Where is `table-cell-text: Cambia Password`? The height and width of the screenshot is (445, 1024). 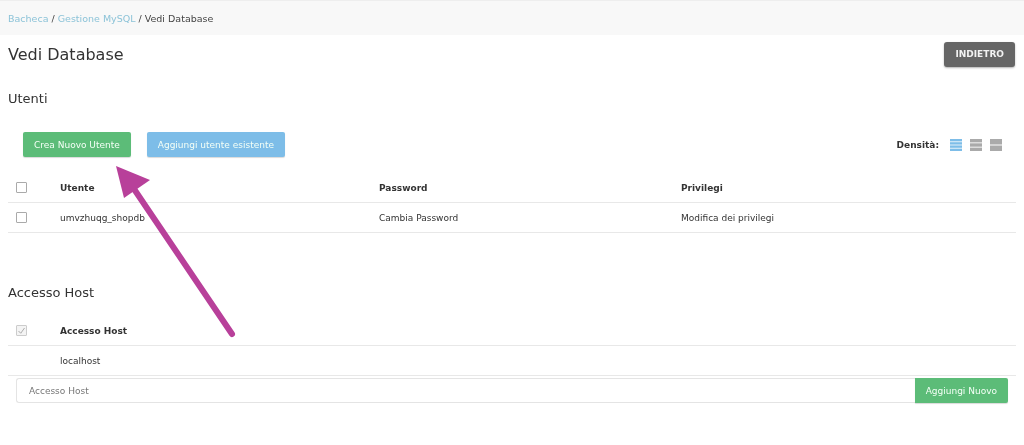
table-cell-text: Cambia Password is located at coordinates (419, 217).